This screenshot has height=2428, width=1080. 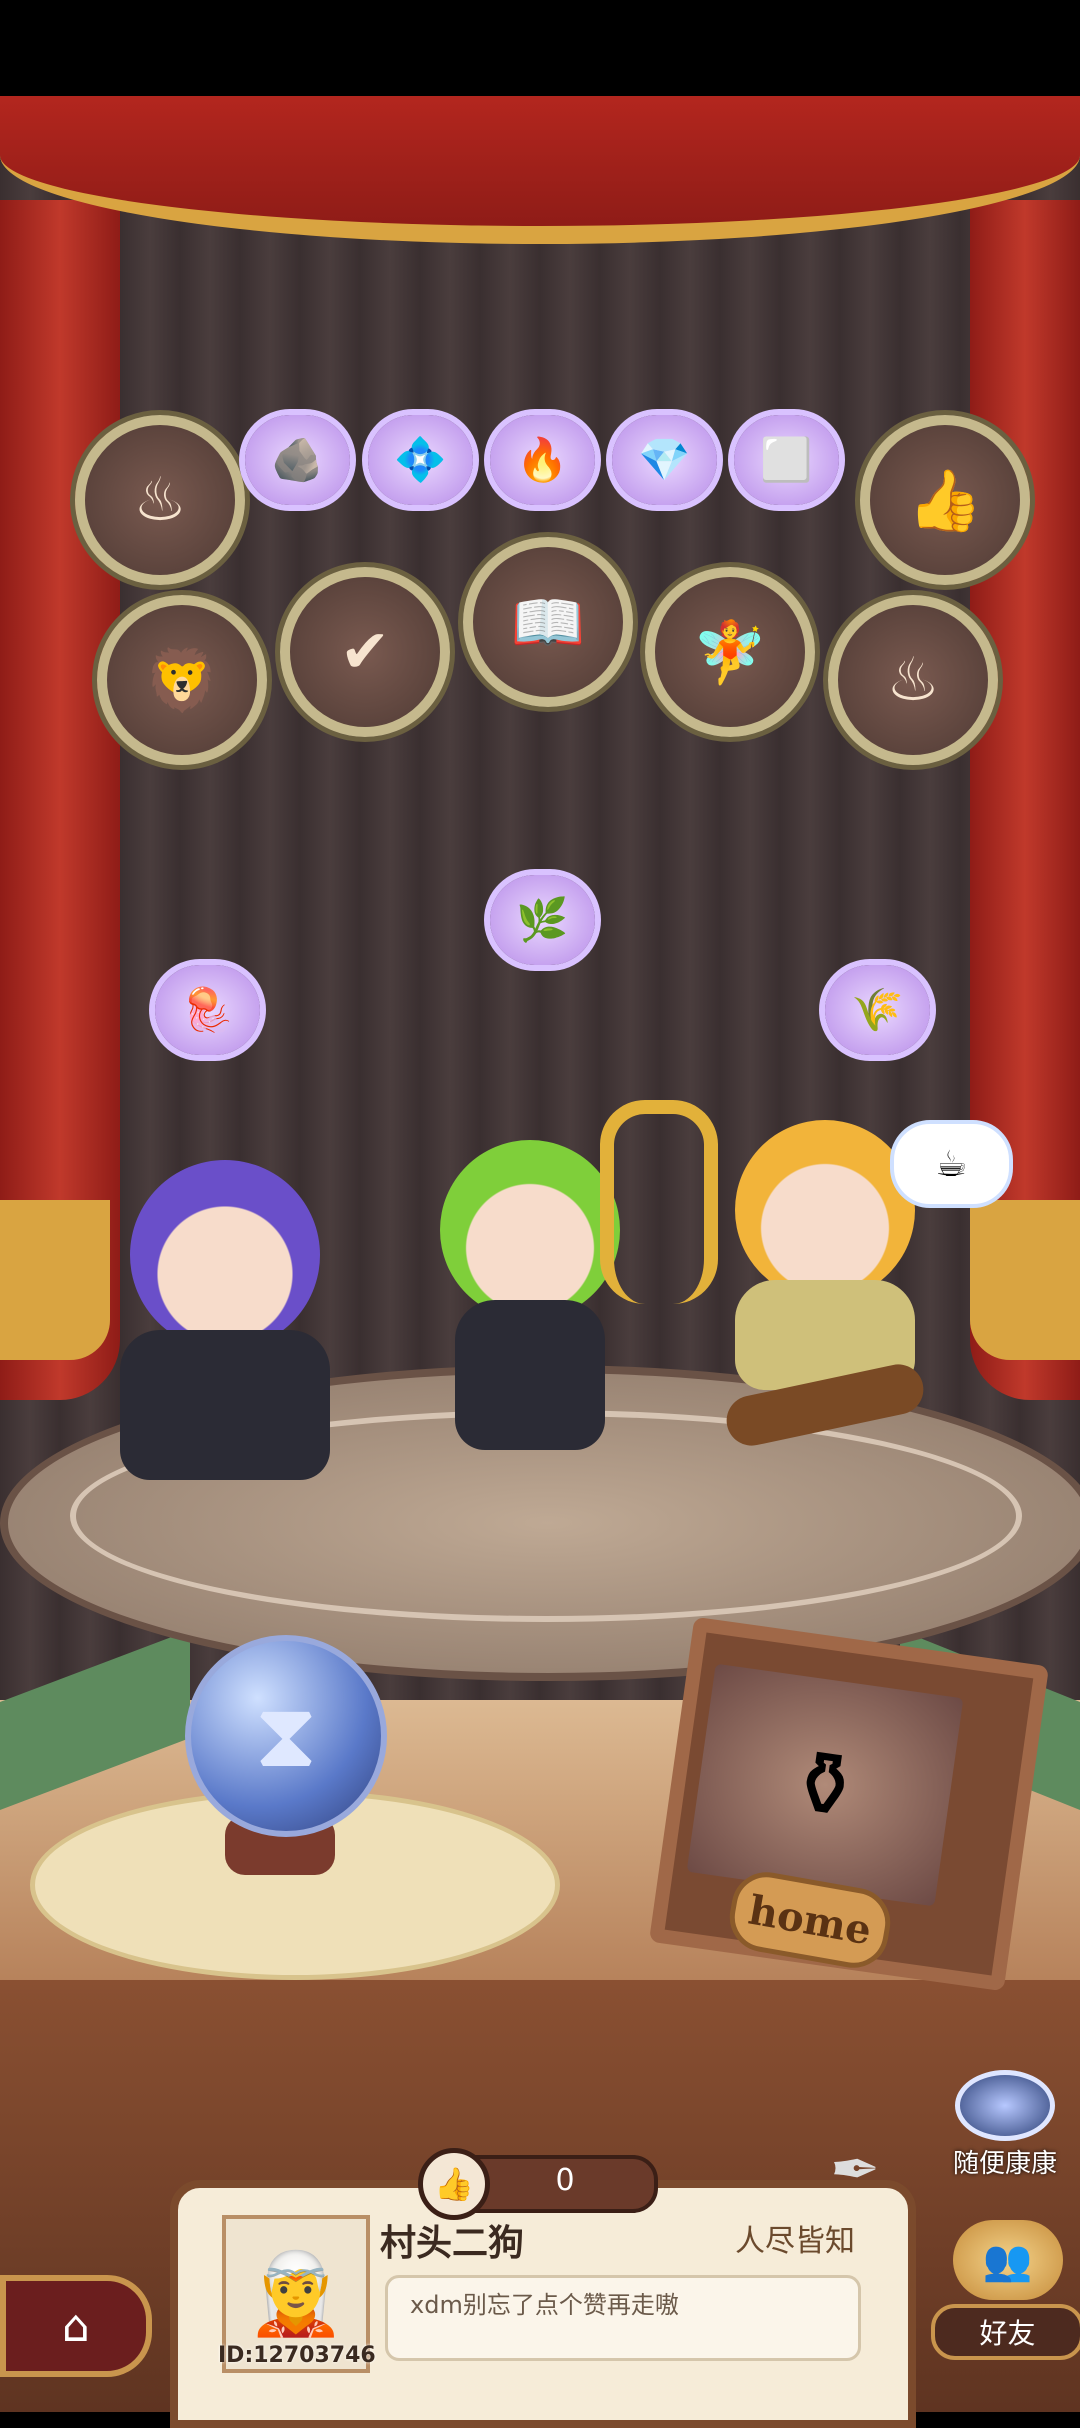 I want to click on like-button: 👍, so click(x=454, y=2184).